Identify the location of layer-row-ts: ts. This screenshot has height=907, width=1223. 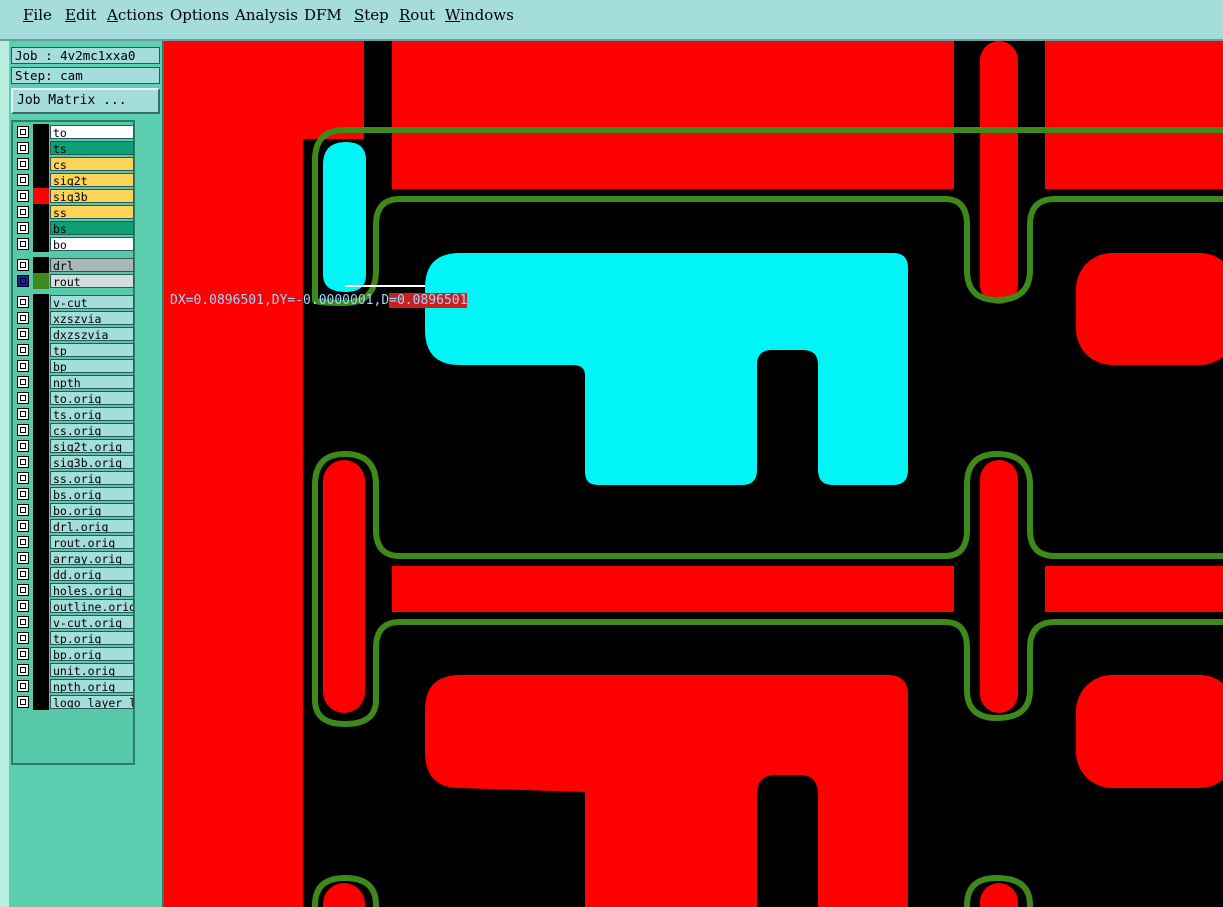
(75, 148).